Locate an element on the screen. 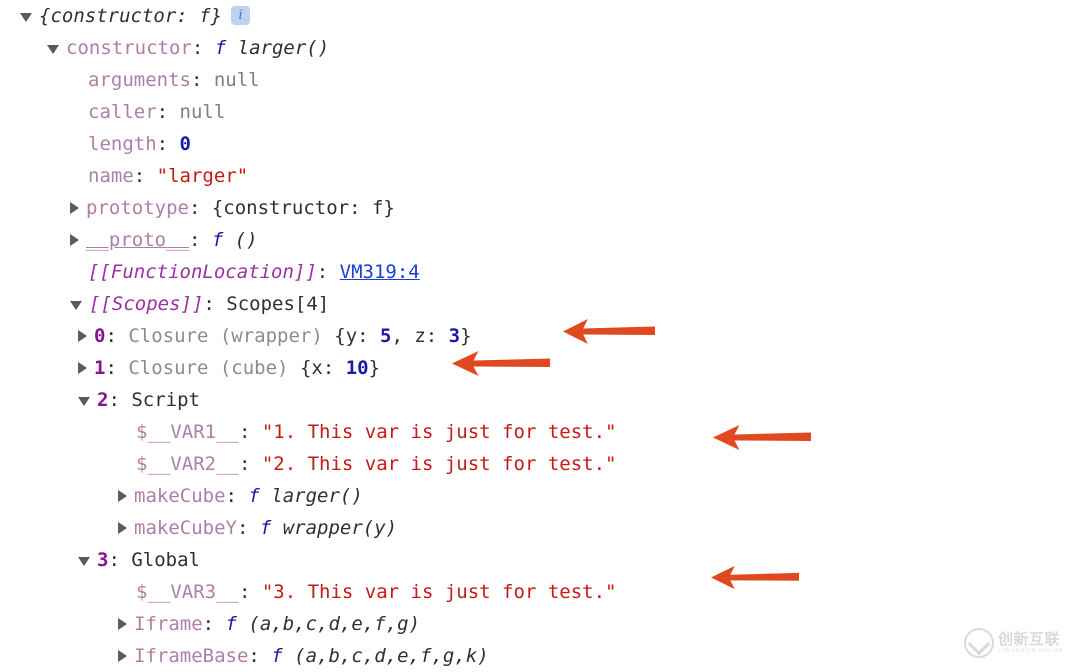 This screenshot has height=672, width=1076. property-key: 0 is located at coordinates (100, 336).